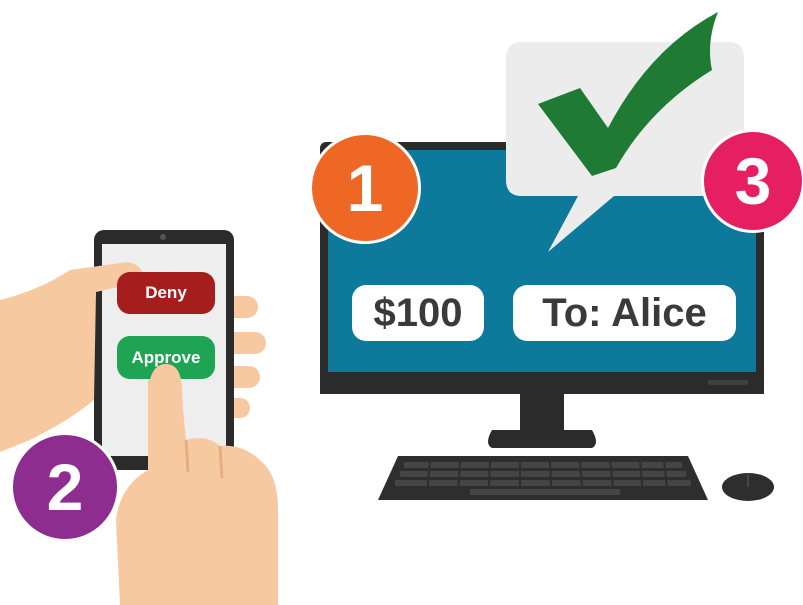 Image resolution: width=803 pixels, height=605 pixels. I want to click on step-1-badge: 1, so click(365, 188).